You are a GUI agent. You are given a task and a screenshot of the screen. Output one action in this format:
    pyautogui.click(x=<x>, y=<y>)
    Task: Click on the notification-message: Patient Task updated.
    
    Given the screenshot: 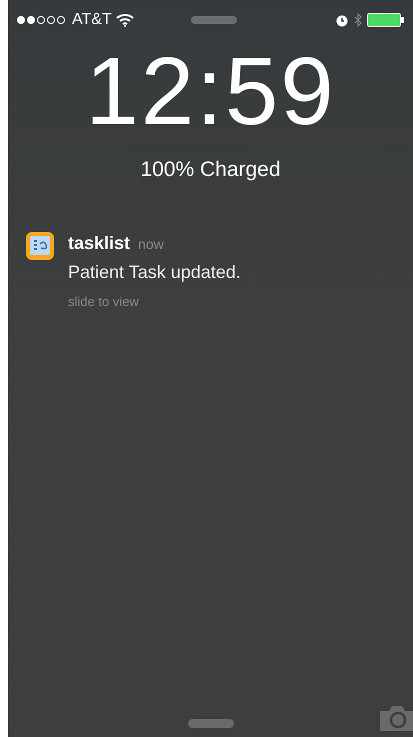 What is the action you would take?
    pyautogui.click(x=154, y=272)
    